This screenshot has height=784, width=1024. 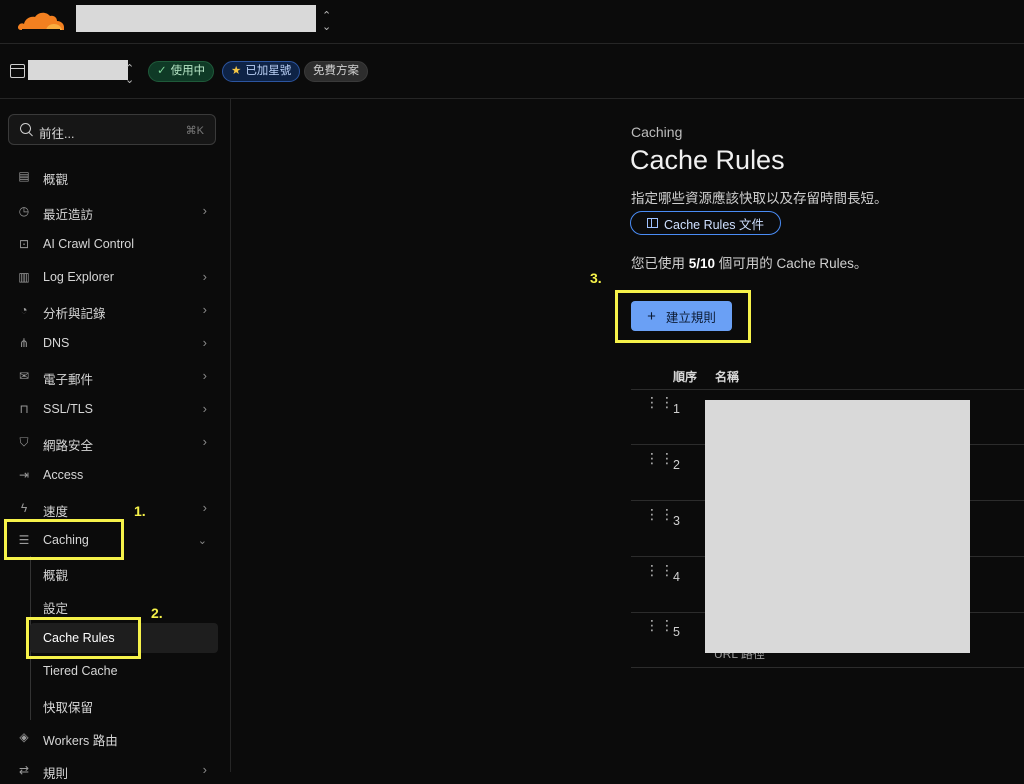 What do you see at coordinates (115, 770) in the screenshot?
I see `sidebar-item-rules: ⇄ 規則 ›` at bounding box center [115, 770].